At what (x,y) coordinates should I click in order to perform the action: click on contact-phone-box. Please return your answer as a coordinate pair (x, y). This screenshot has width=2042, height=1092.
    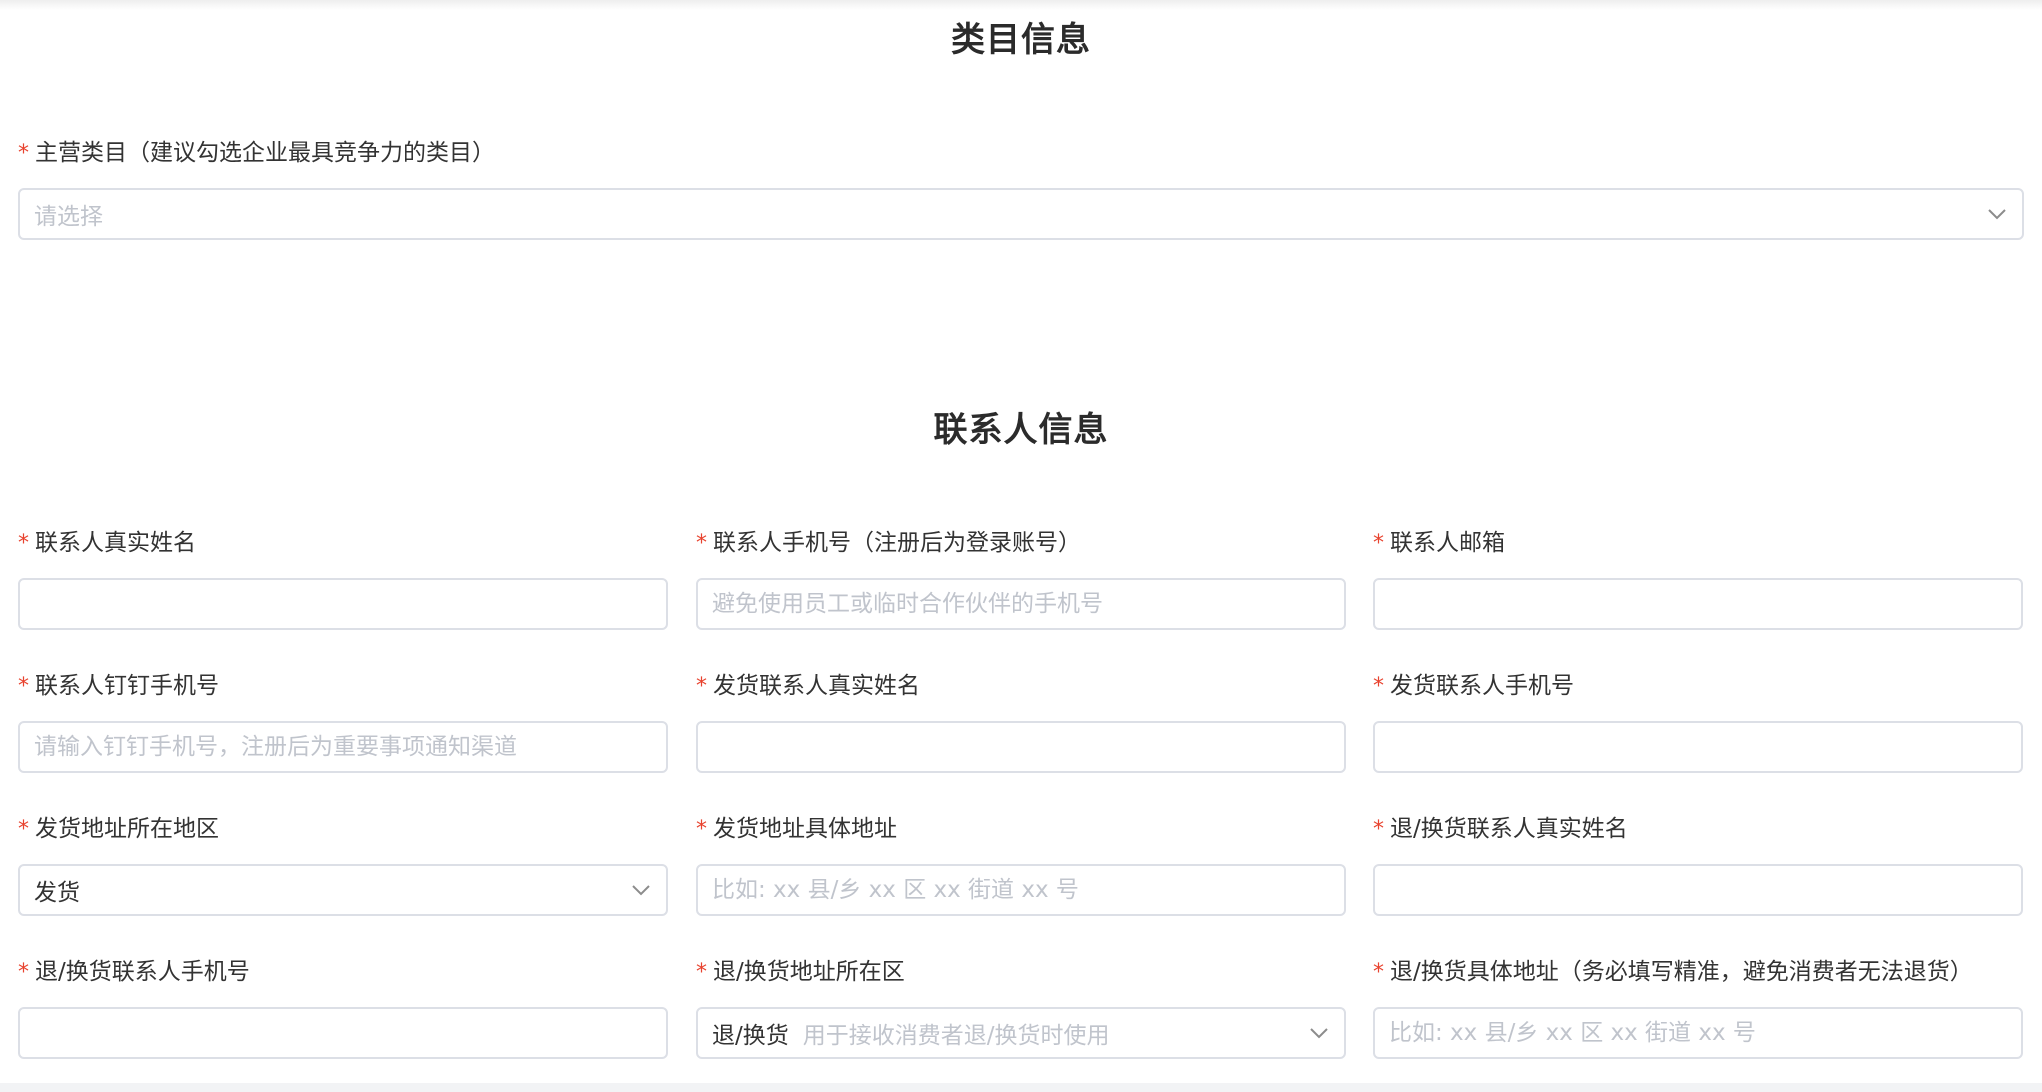
    Looking at the image, I should click on (1021, 604).